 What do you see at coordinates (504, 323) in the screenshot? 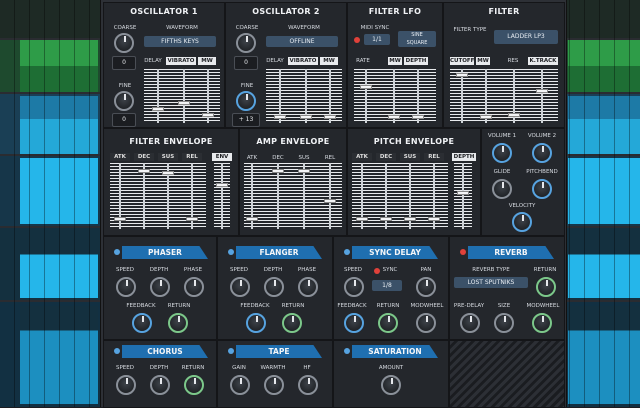
I see `size-knob` at bounding box center [504, 323].